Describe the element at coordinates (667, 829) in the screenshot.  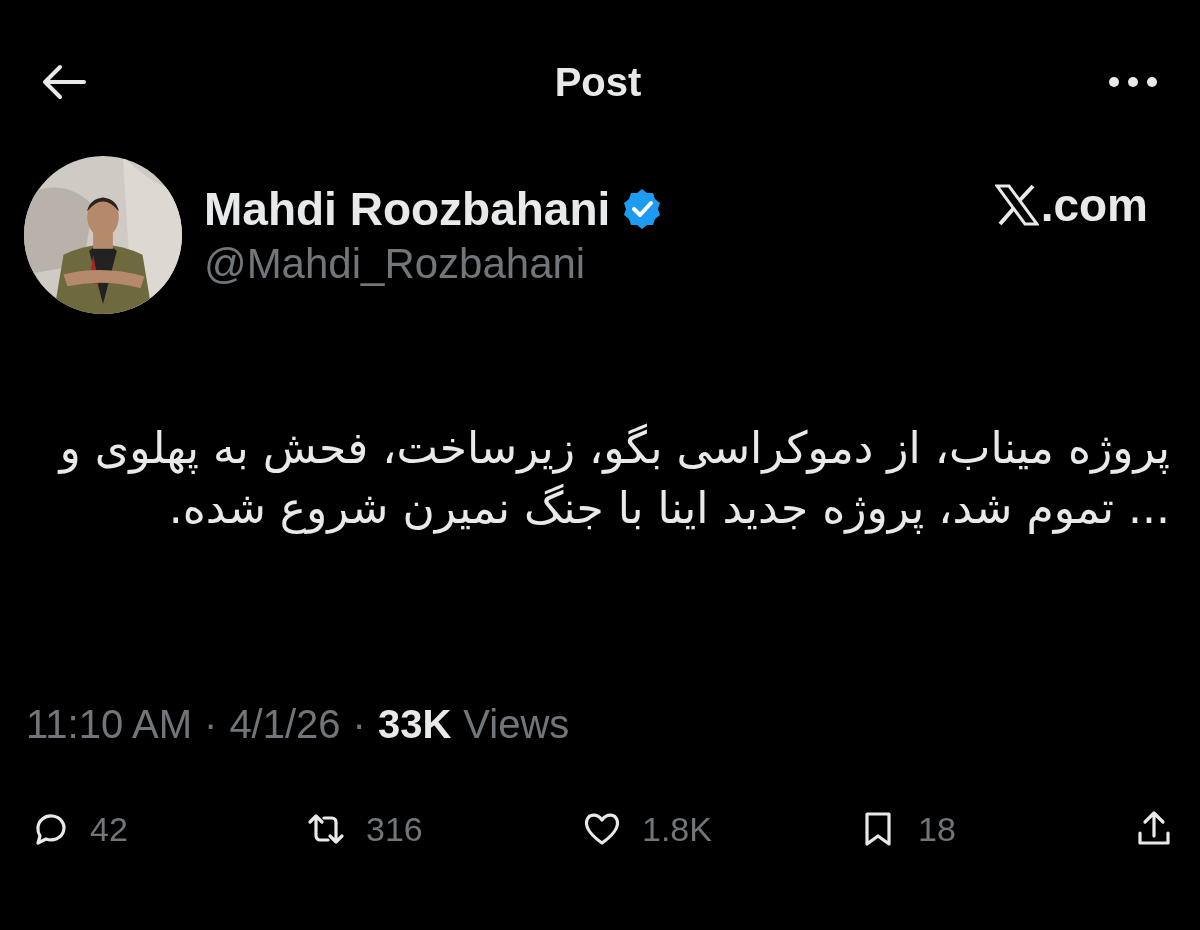
I see `like-button: 1.8K` at that location.